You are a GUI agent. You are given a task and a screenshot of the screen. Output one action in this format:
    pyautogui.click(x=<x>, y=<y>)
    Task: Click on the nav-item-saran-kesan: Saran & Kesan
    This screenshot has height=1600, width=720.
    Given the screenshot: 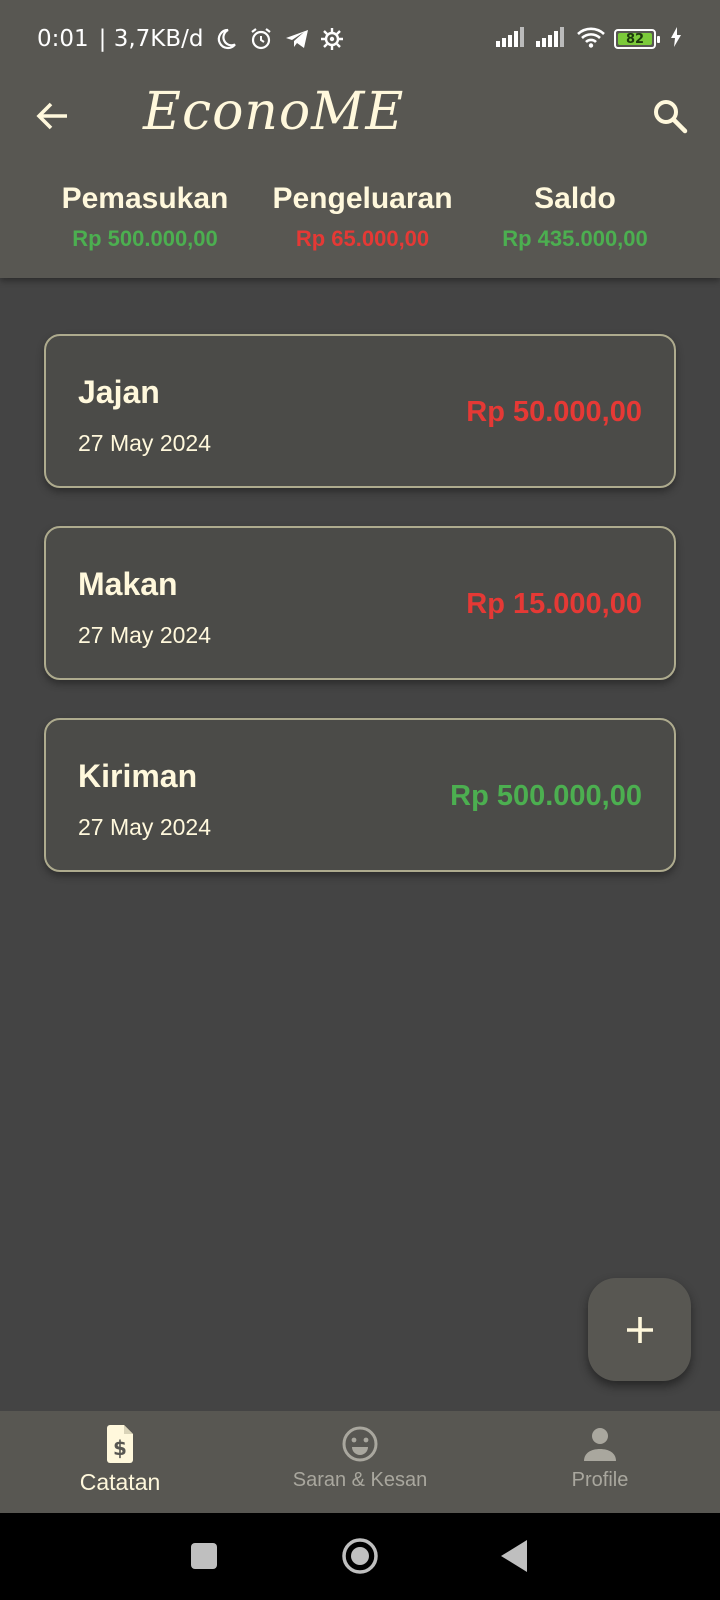 What is the action you would take?
    pyautogui.click(x=360, y=1462)
    